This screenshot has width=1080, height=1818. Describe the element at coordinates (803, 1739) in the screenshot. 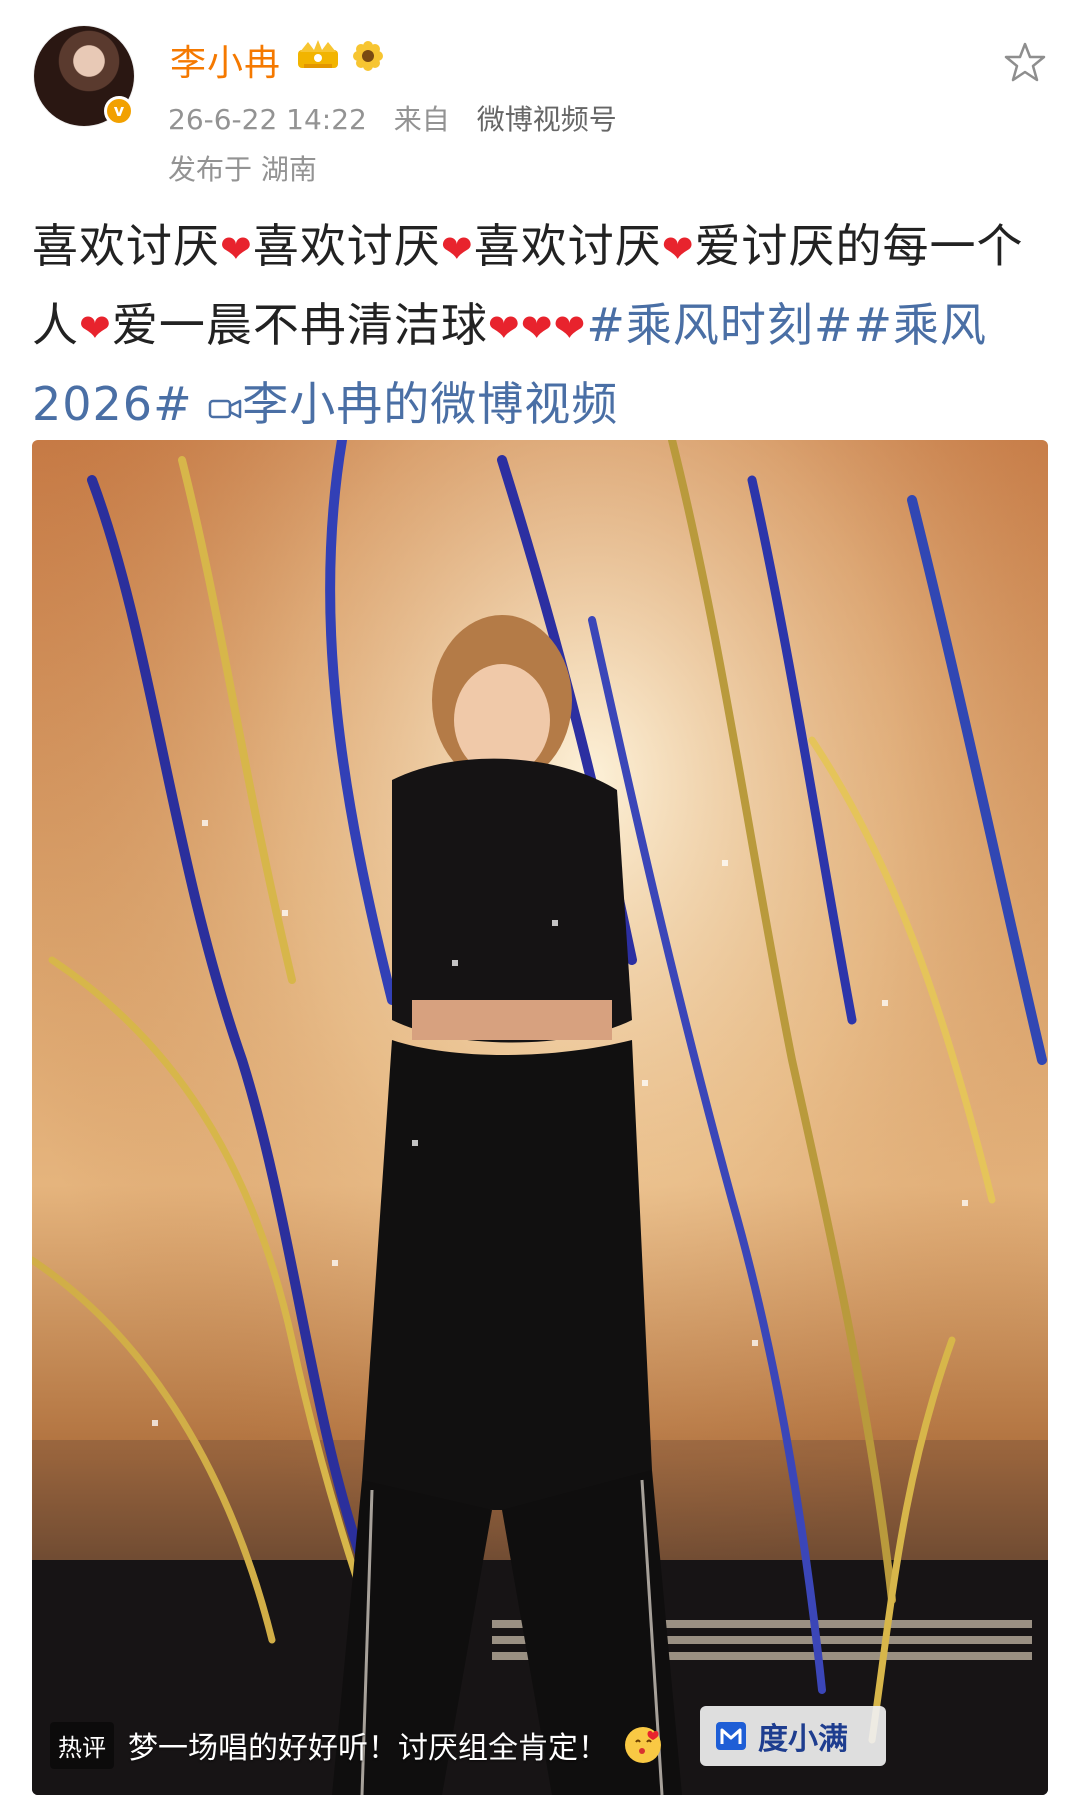

I see `brand-name: 度小满` at that location.